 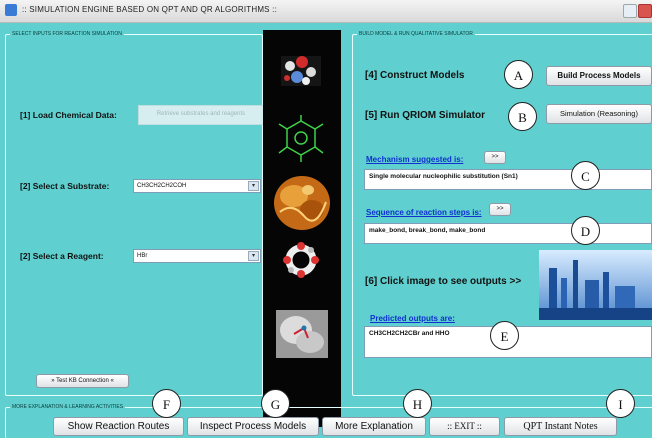 What do you see at coordinates (620, 403) in the screenshot?
I see `callout-i: I` at bounding box center [620, 403].